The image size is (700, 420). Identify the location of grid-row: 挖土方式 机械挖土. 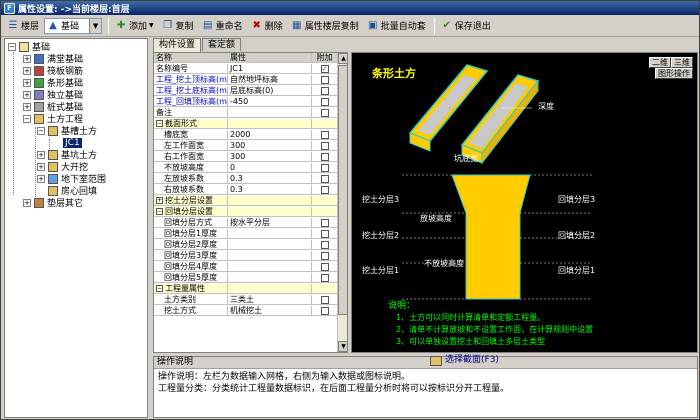
(245, 311).